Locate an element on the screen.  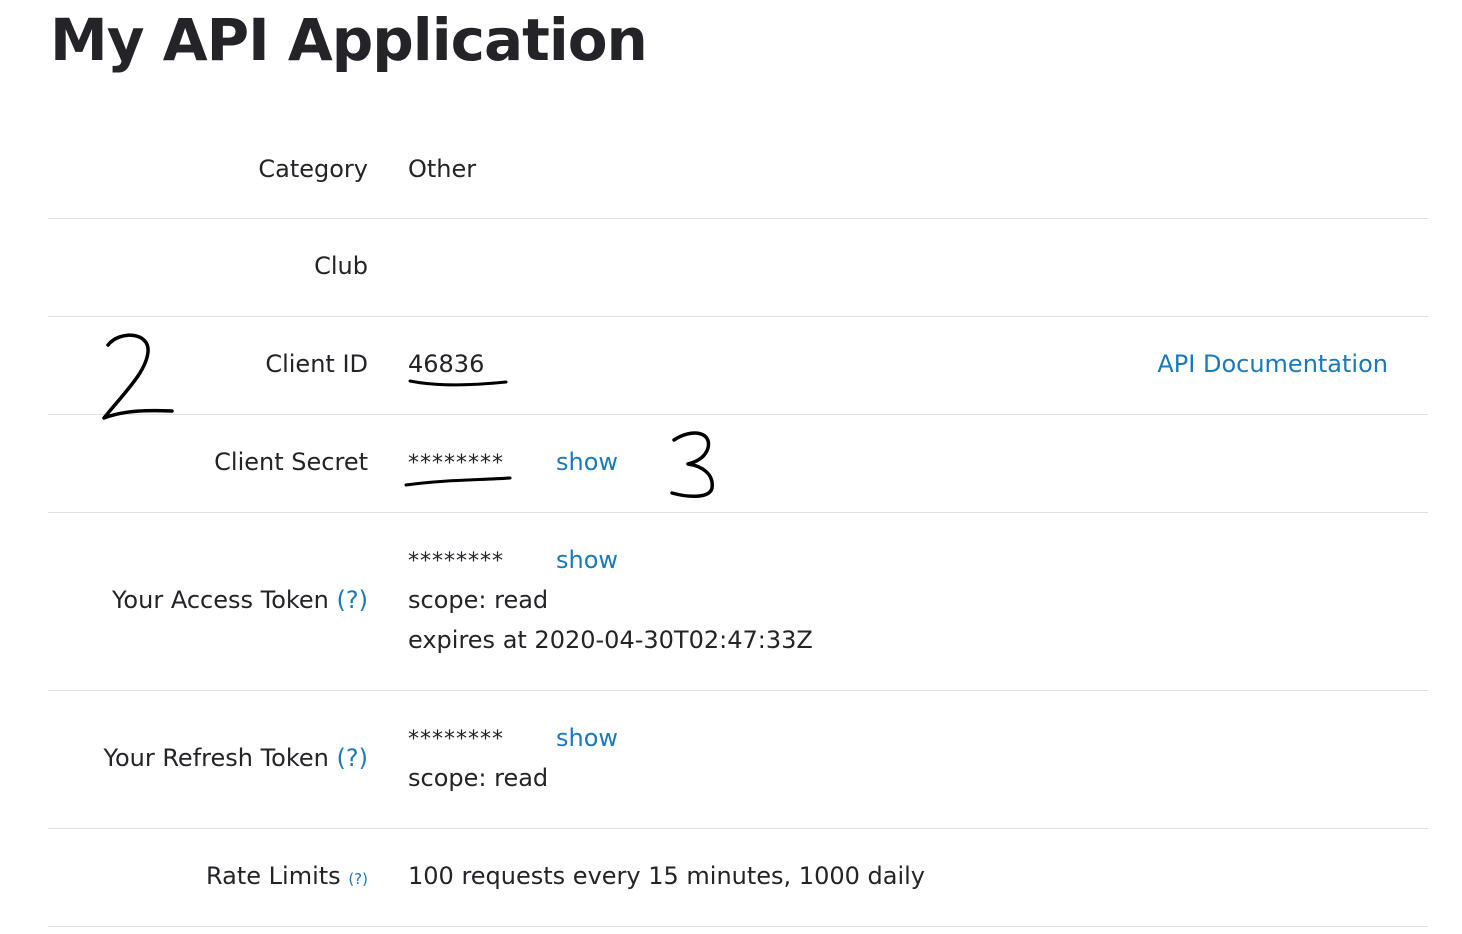
rate-limits-label: Rate Limits (?) is located at coordinates (287, 877).